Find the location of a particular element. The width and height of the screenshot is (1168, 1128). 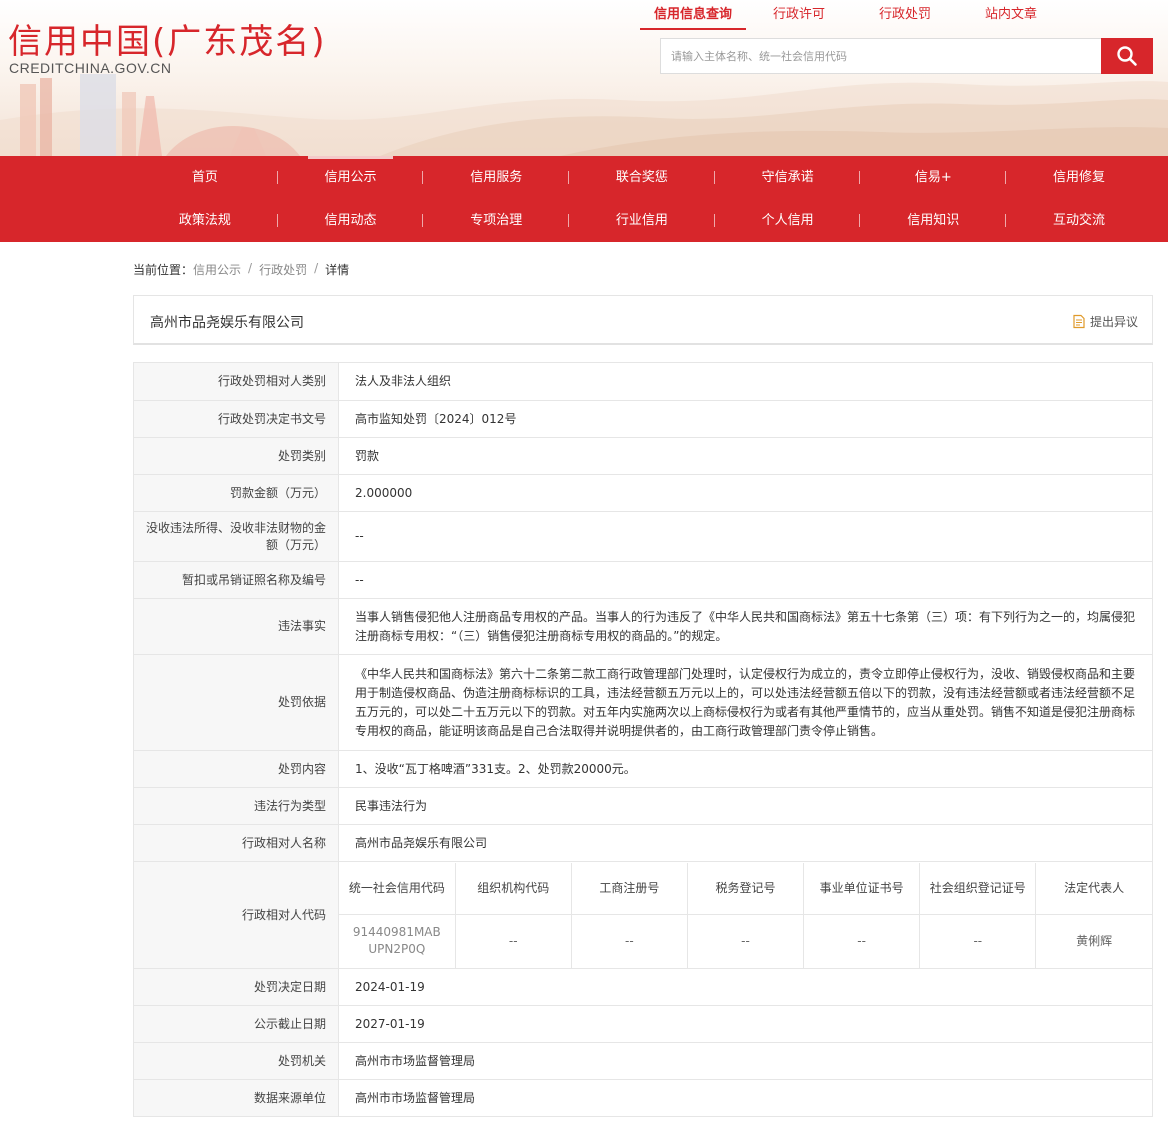

nav-row-1: 首页 信用公示 信用服务 联合奖惩 守信承诺 信易+ 信用修复 is located at coordinates (642, 177).